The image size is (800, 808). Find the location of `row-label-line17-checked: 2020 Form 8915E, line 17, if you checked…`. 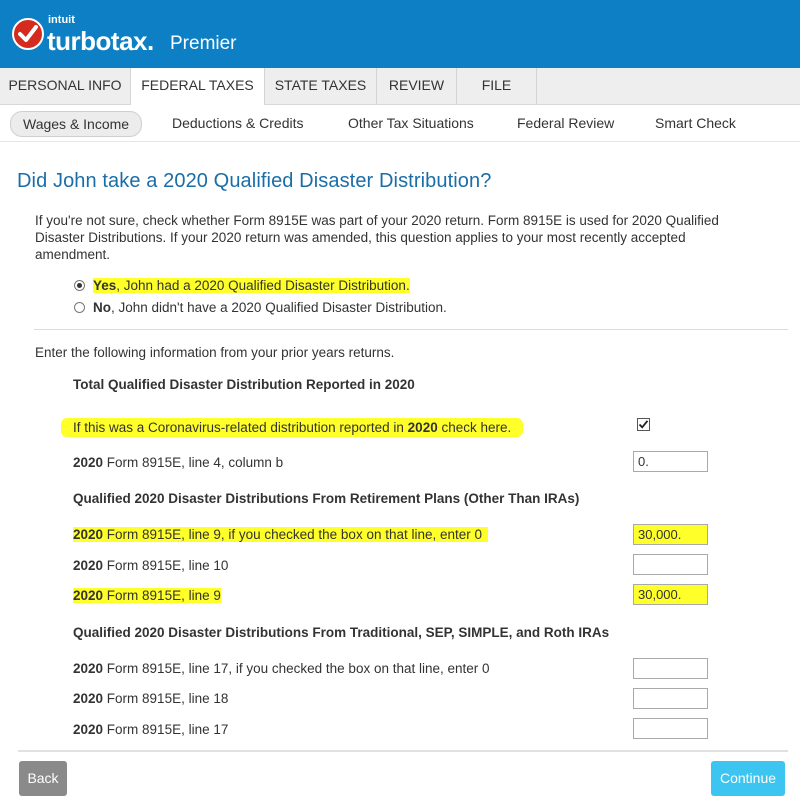

row-label-line17-checked: 2020 Form 8915E, line 17, if you checked… is located at coordinates (281, 668).